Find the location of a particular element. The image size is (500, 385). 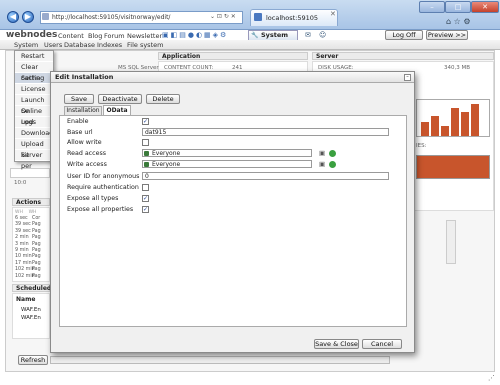

menu-system: System is located at coordinates (26, 45).